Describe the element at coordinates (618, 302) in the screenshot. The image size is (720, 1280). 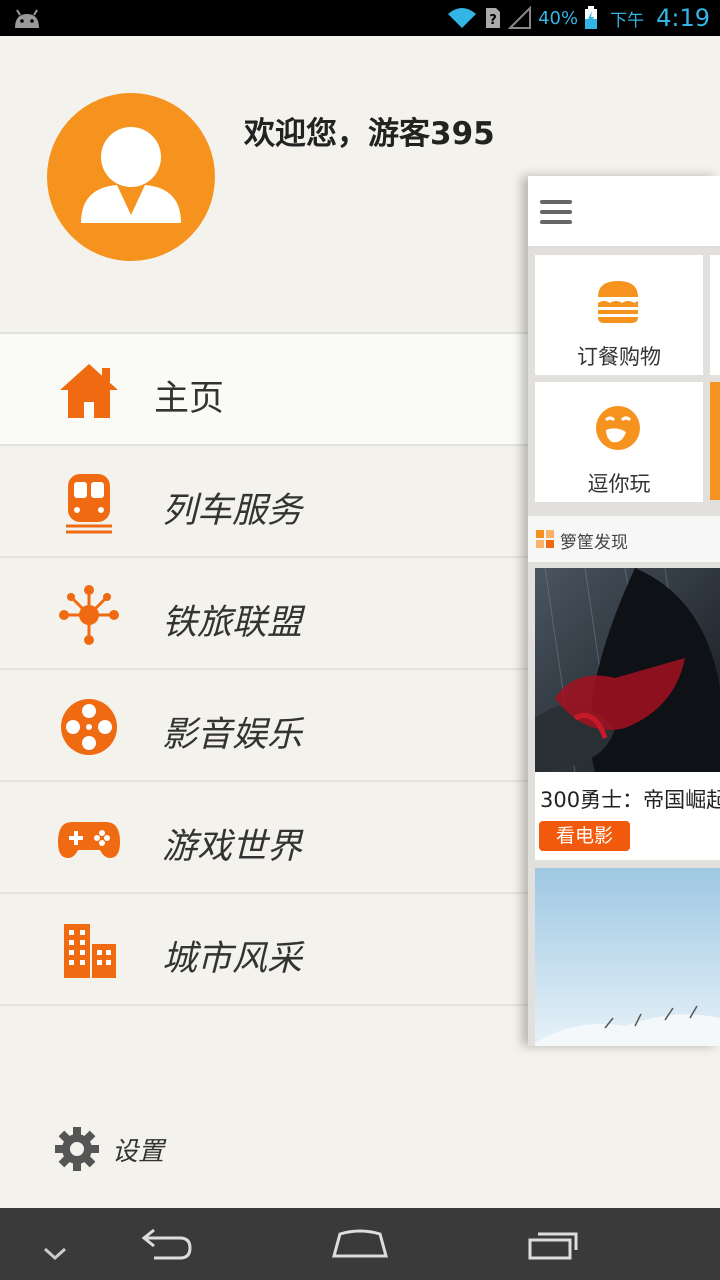
I see `burger-icon` at that location.